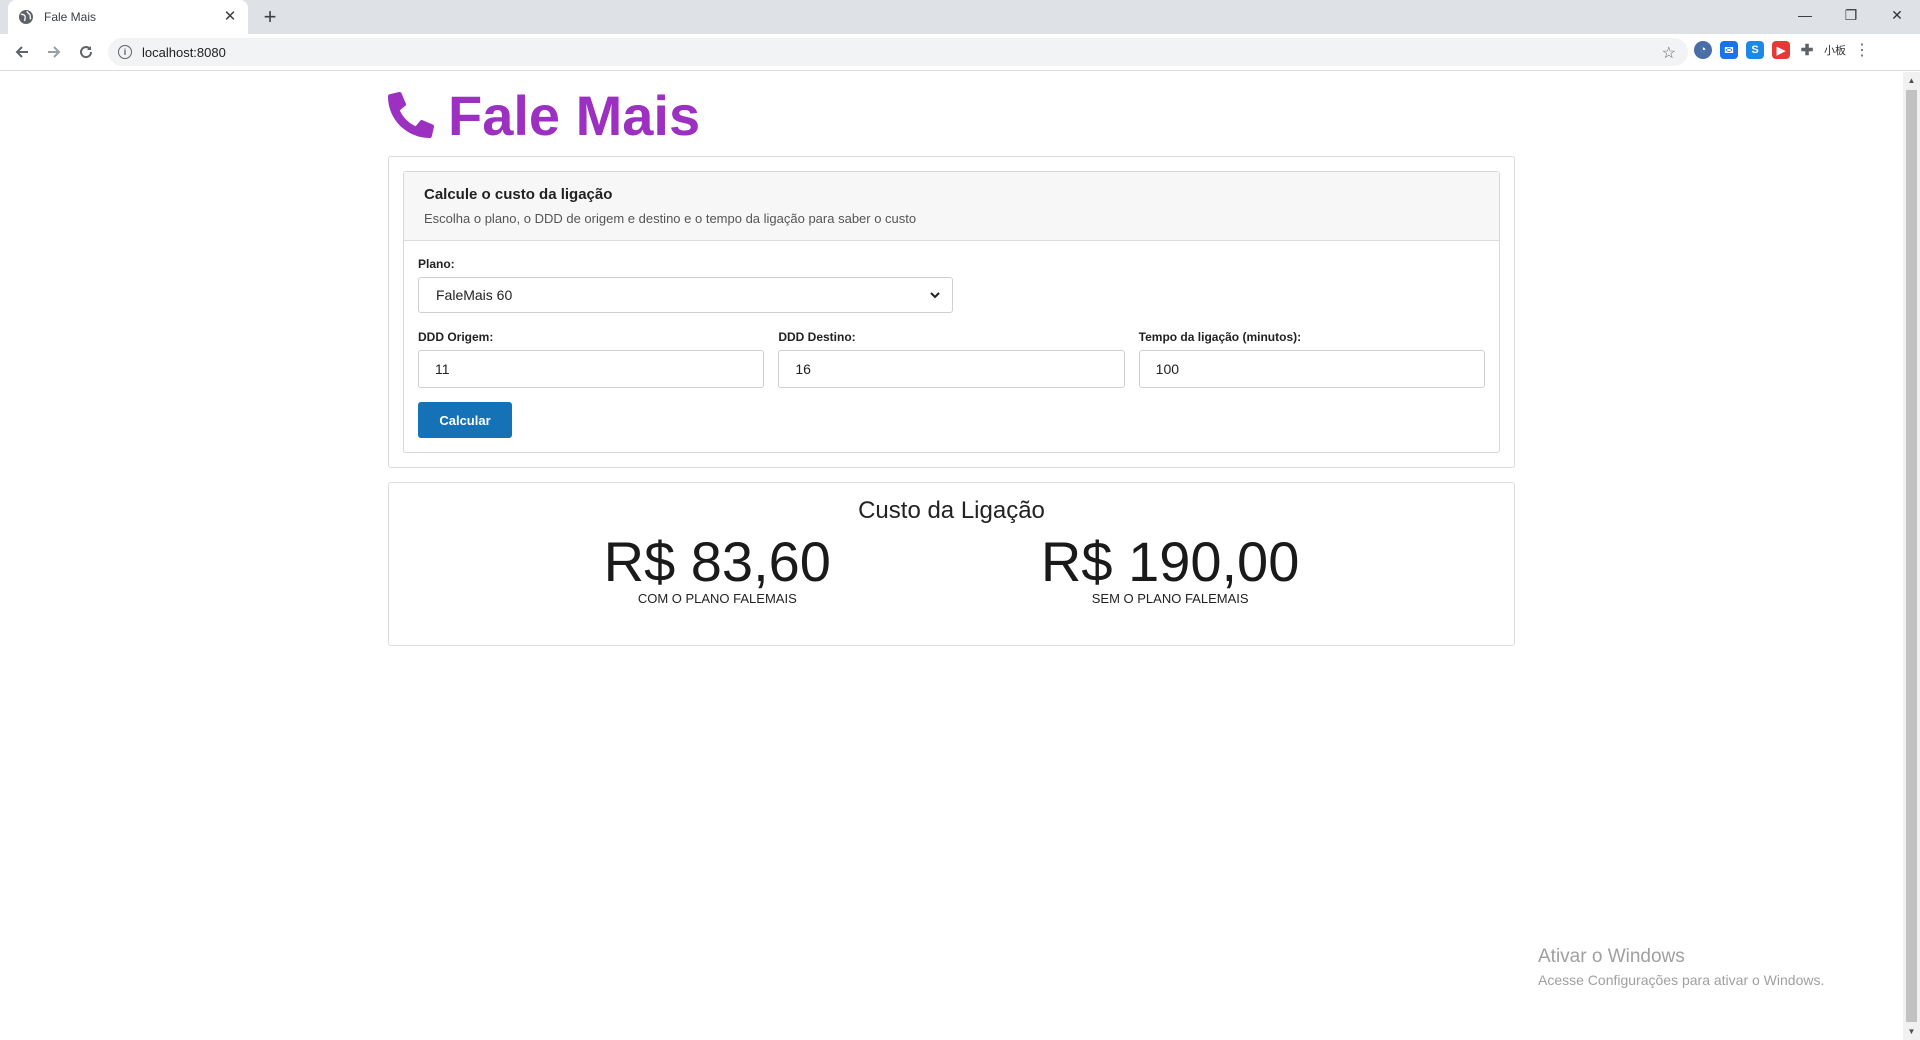 This screenshot has height=1040, width=1920. I want to click on with-plan-result: R$ 83,60 COM O PLANO FALEMAIS, so click(717, 568).